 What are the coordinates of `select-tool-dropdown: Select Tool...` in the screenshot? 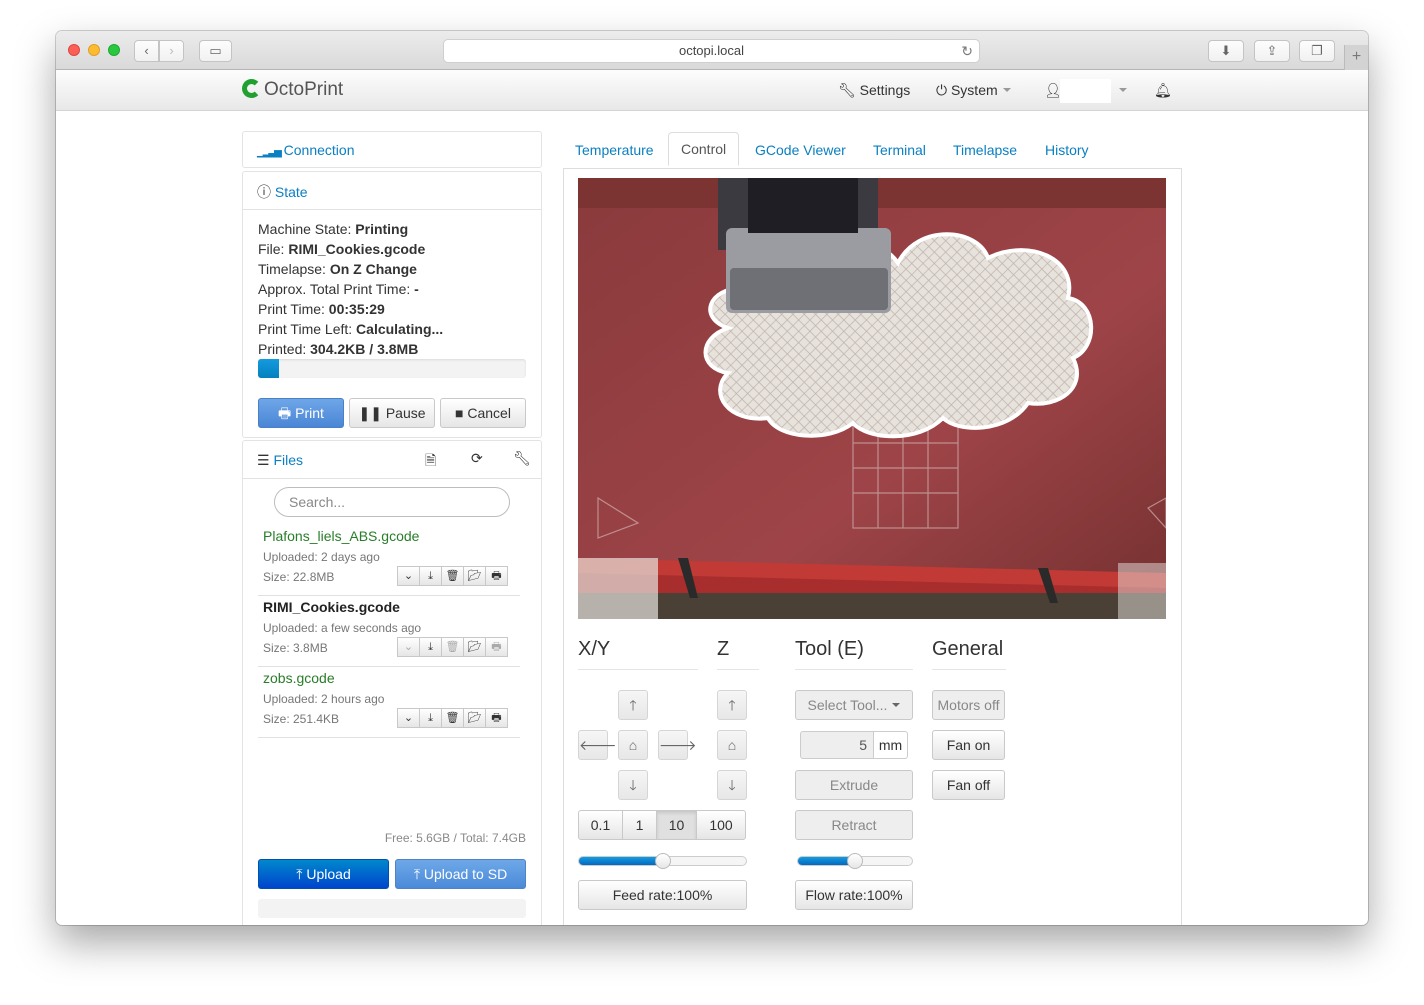 It's located at (854, 705).